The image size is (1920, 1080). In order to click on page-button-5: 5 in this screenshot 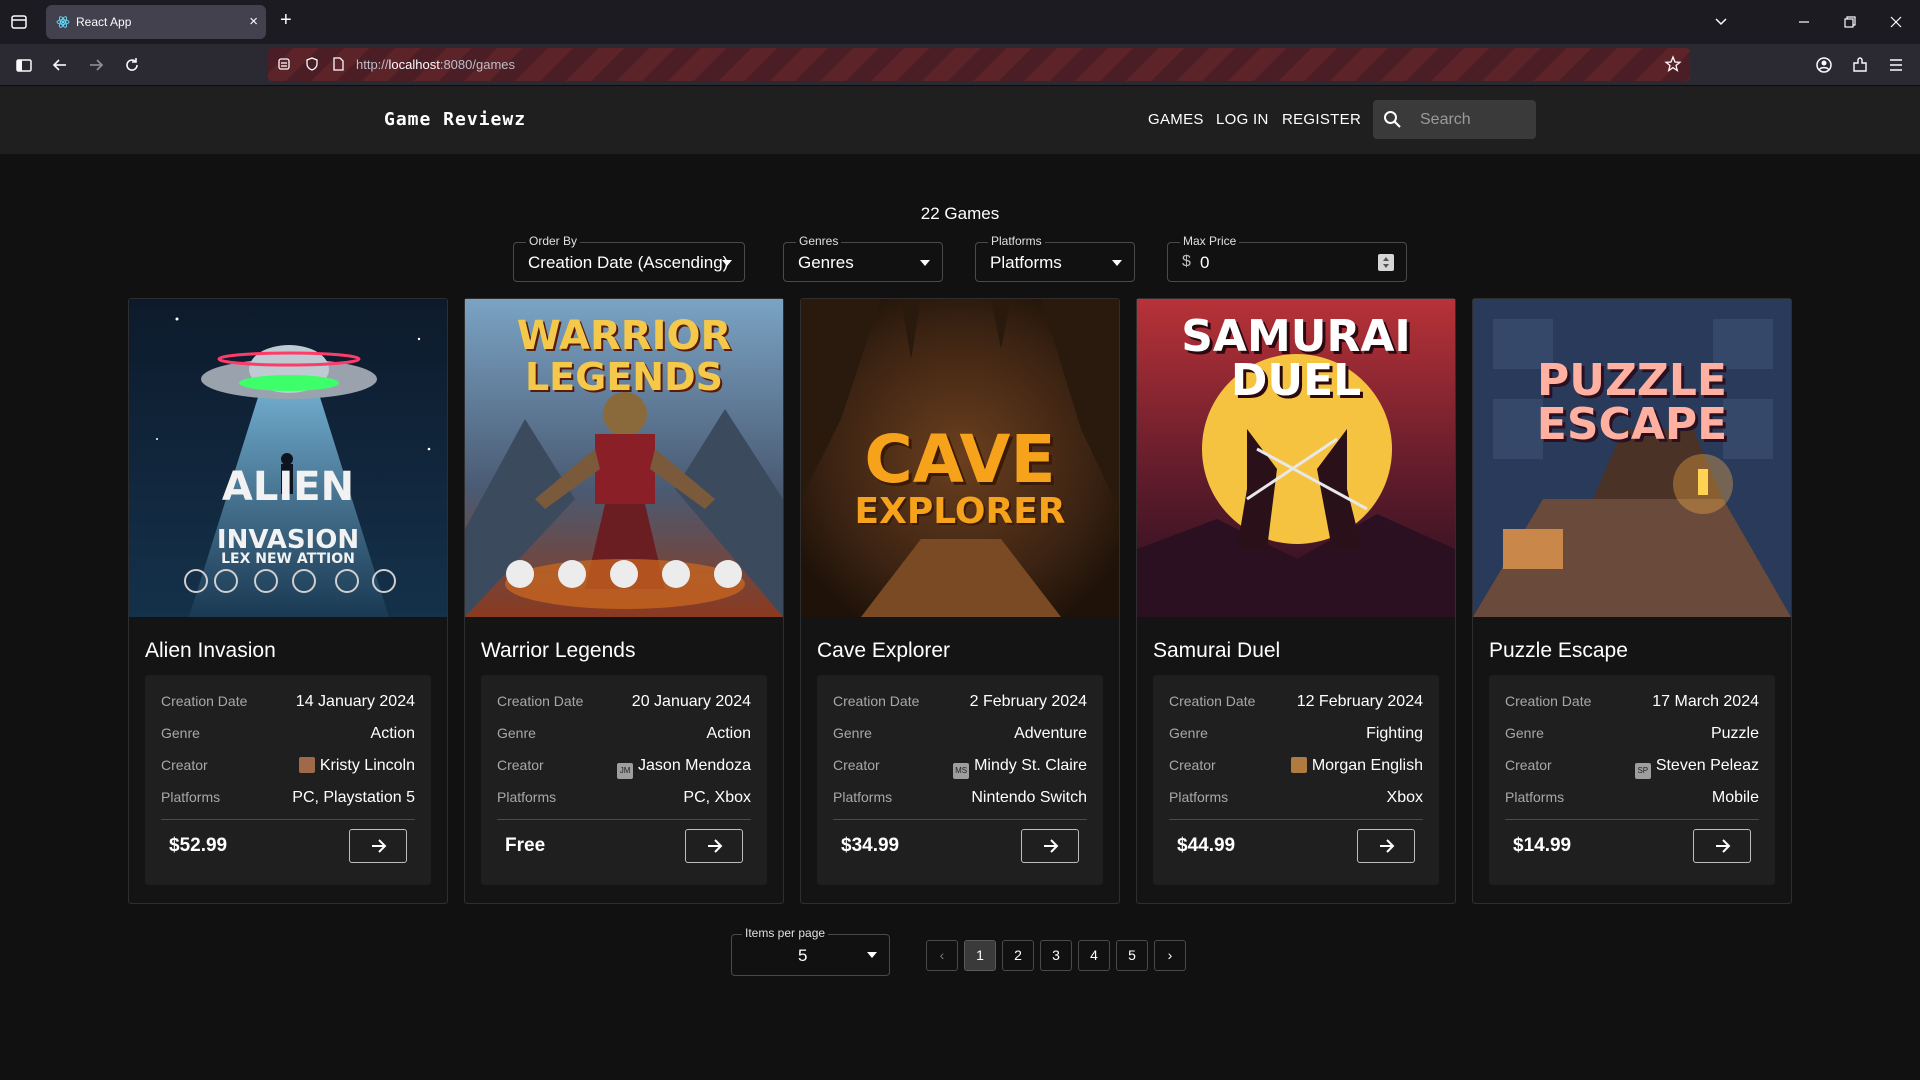, I will do `click(1132, 955)`.